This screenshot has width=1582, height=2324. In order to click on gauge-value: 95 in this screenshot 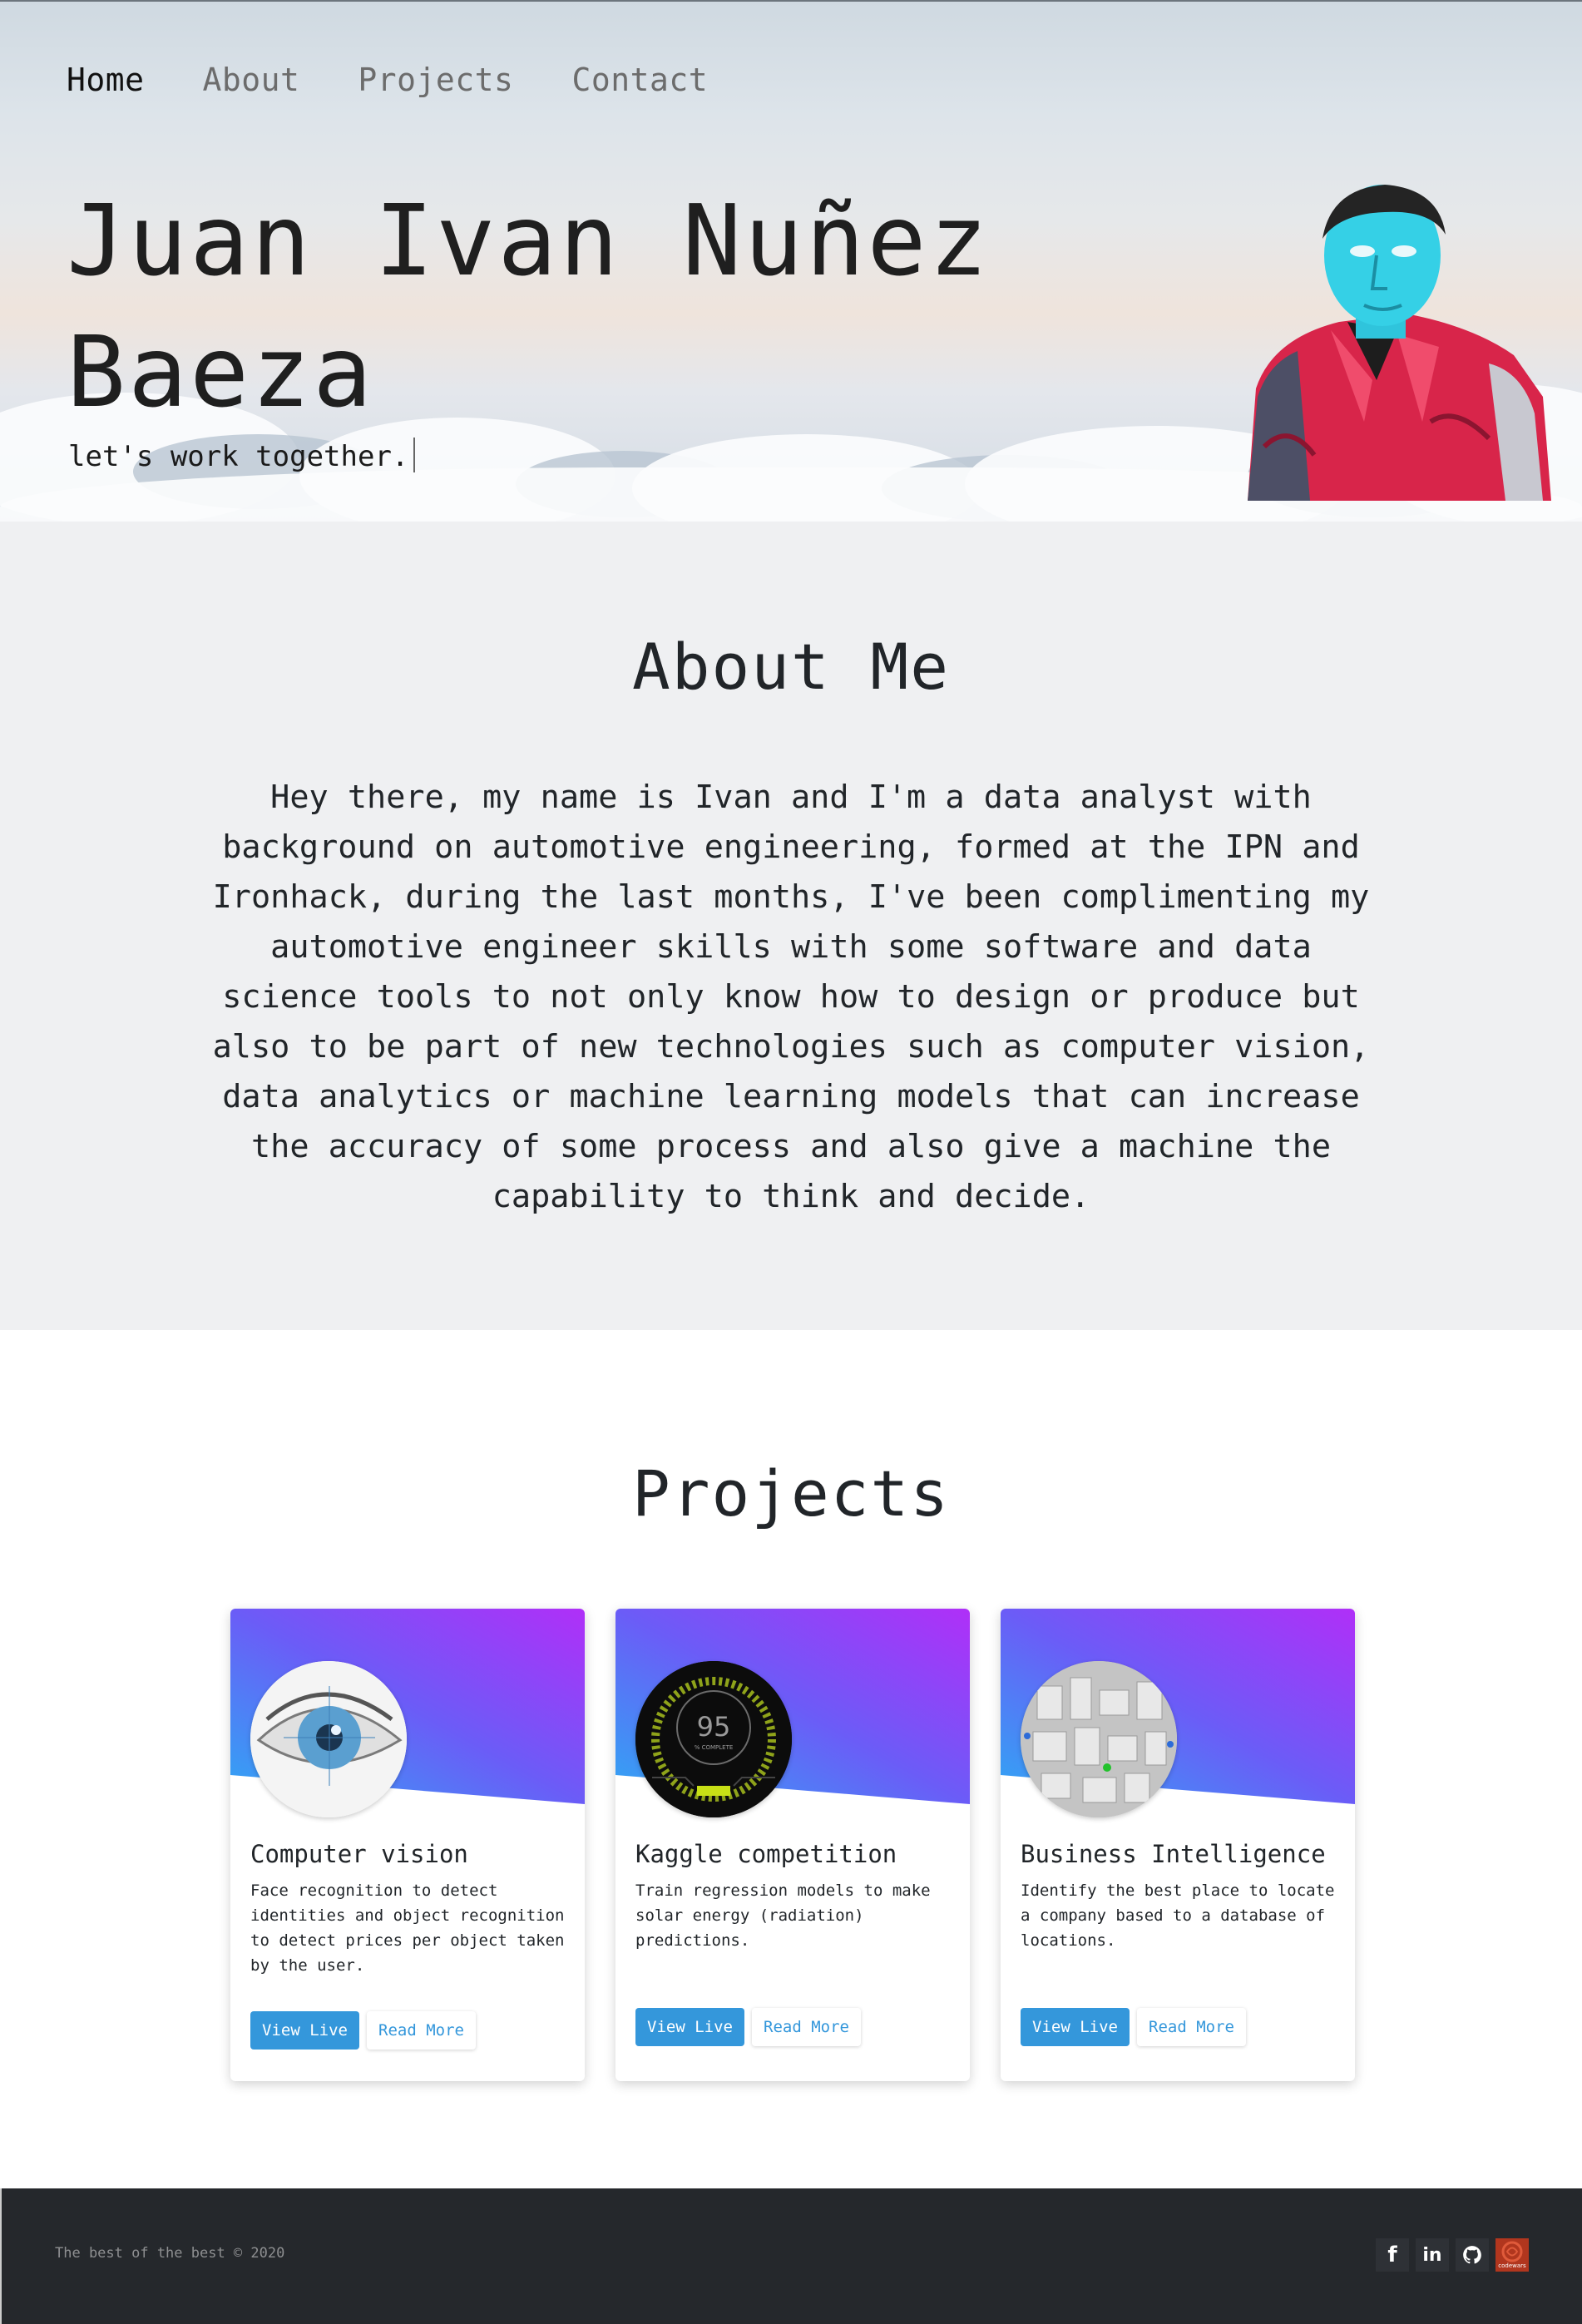, I will do `click(714, 1727)`.